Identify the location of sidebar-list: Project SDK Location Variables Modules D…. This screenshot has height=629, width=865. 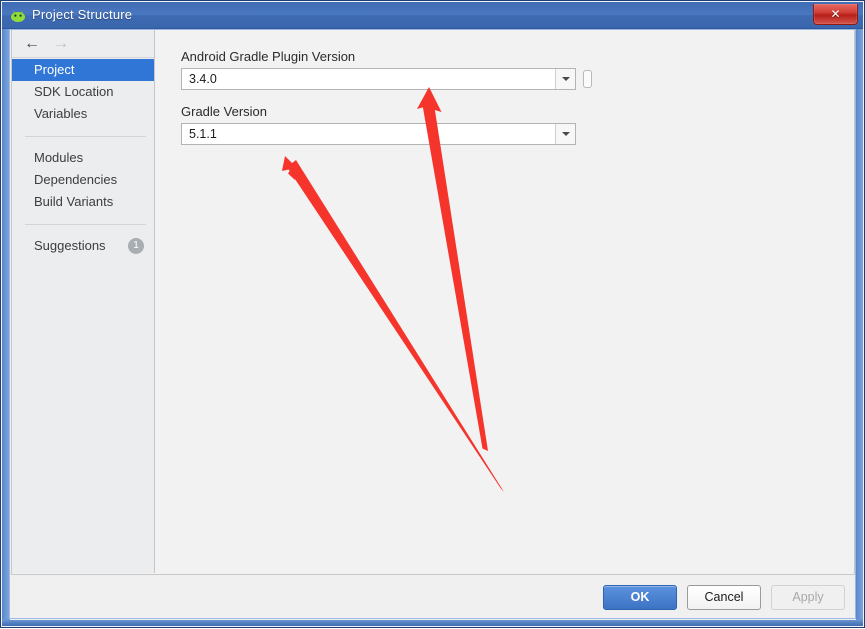
(83, 158).